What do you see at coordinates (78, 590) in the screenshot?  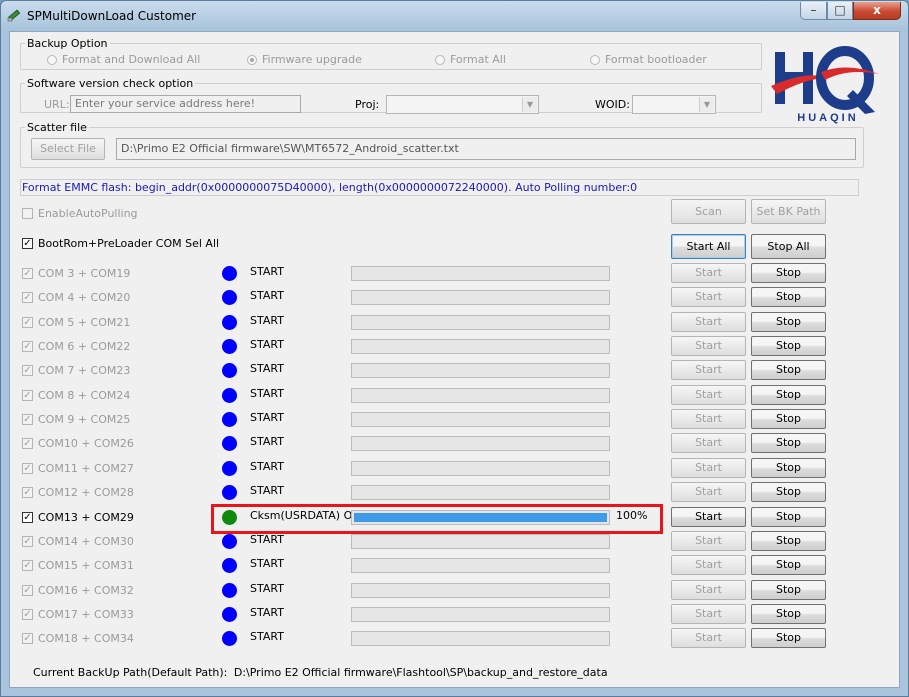 I see `port-checkbox: ✓ COM16 + COM32` at bounding box center [78, 590].